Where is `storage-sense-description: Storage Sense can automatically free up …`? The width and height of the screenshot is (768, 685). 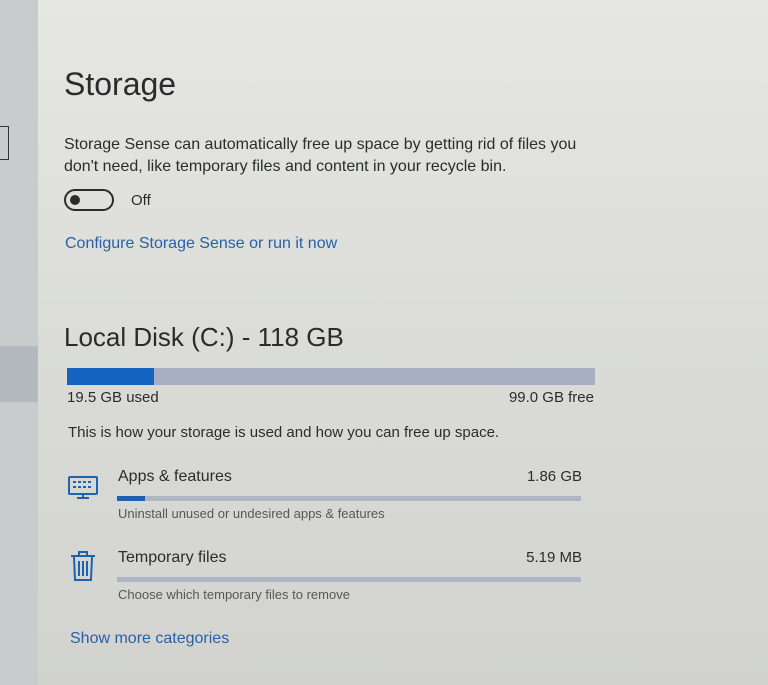 storage-sense-description: Storage Sense can automatically free up … is located at coordinates (320, 155).